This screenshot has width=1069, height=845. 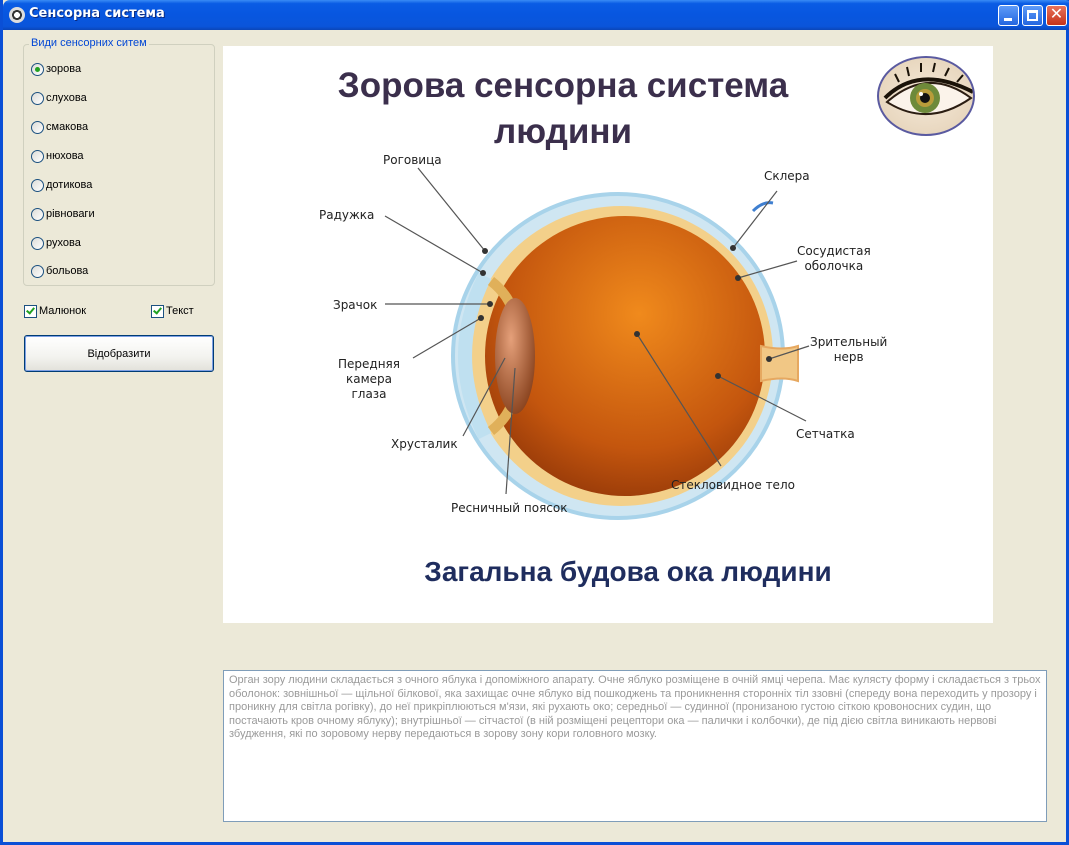 I want to click on radio-label: рівноваги, so click(x=70, y=214).